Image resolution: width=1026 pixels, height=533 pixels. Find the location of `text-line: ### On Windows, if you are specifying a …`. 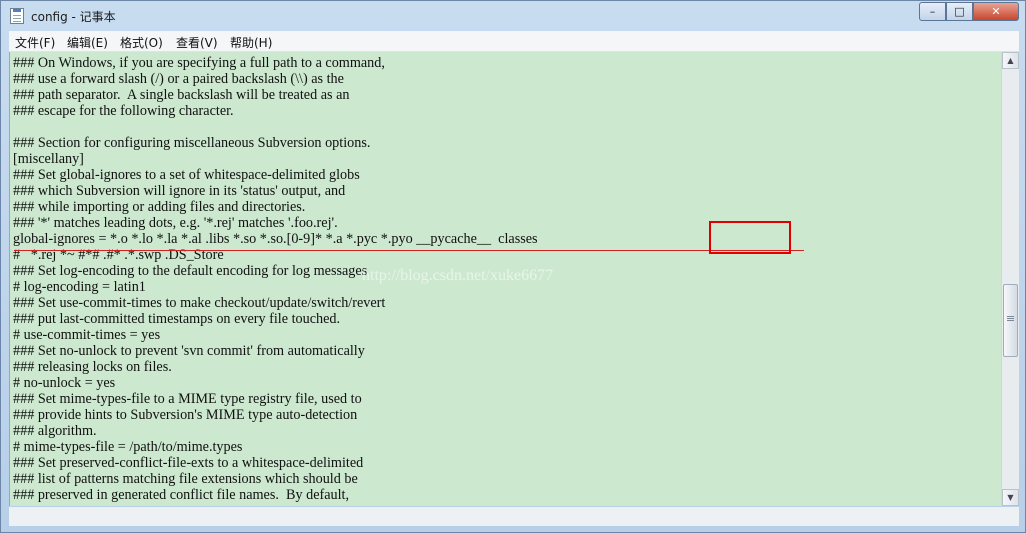

text-line: ### On Windows, if you are specifying a … is located at coordinates (199, 63).